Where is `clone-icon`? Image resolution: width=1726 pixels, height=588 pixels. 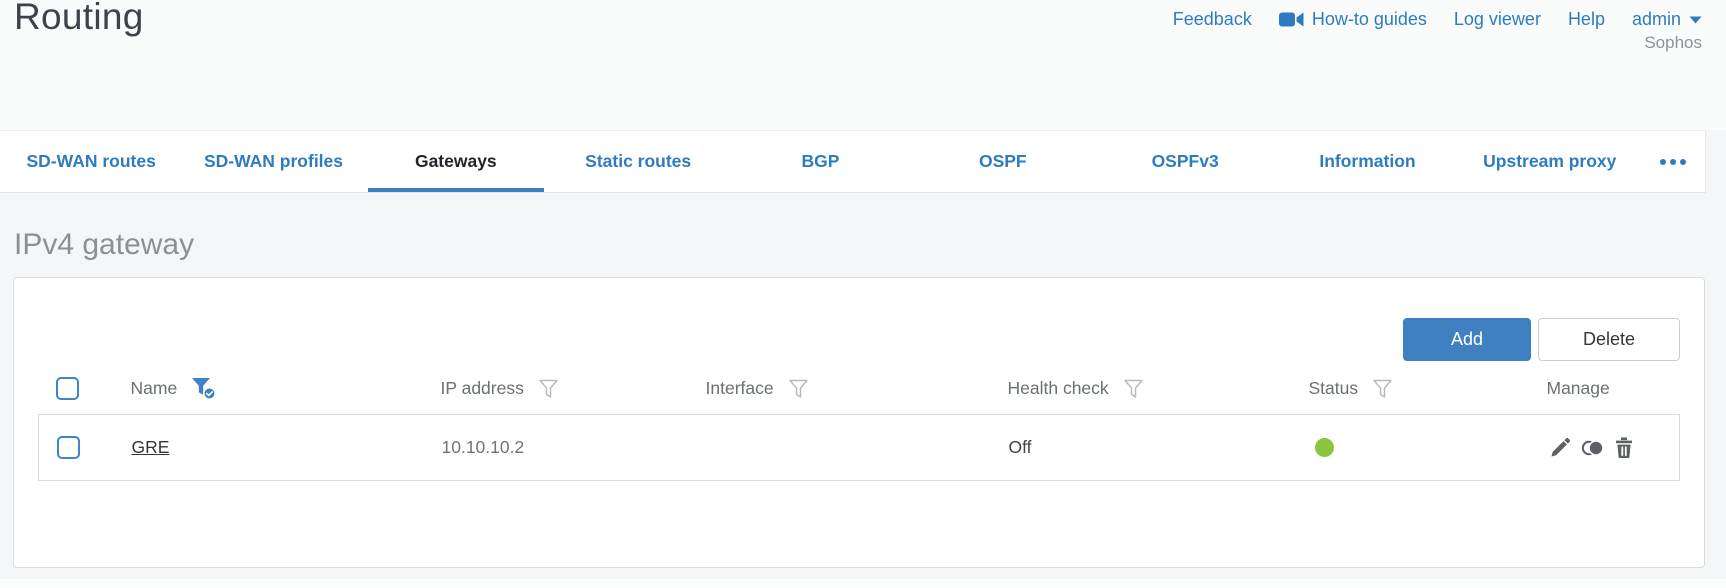 clone-icon is located at coordinates (1593, 448).